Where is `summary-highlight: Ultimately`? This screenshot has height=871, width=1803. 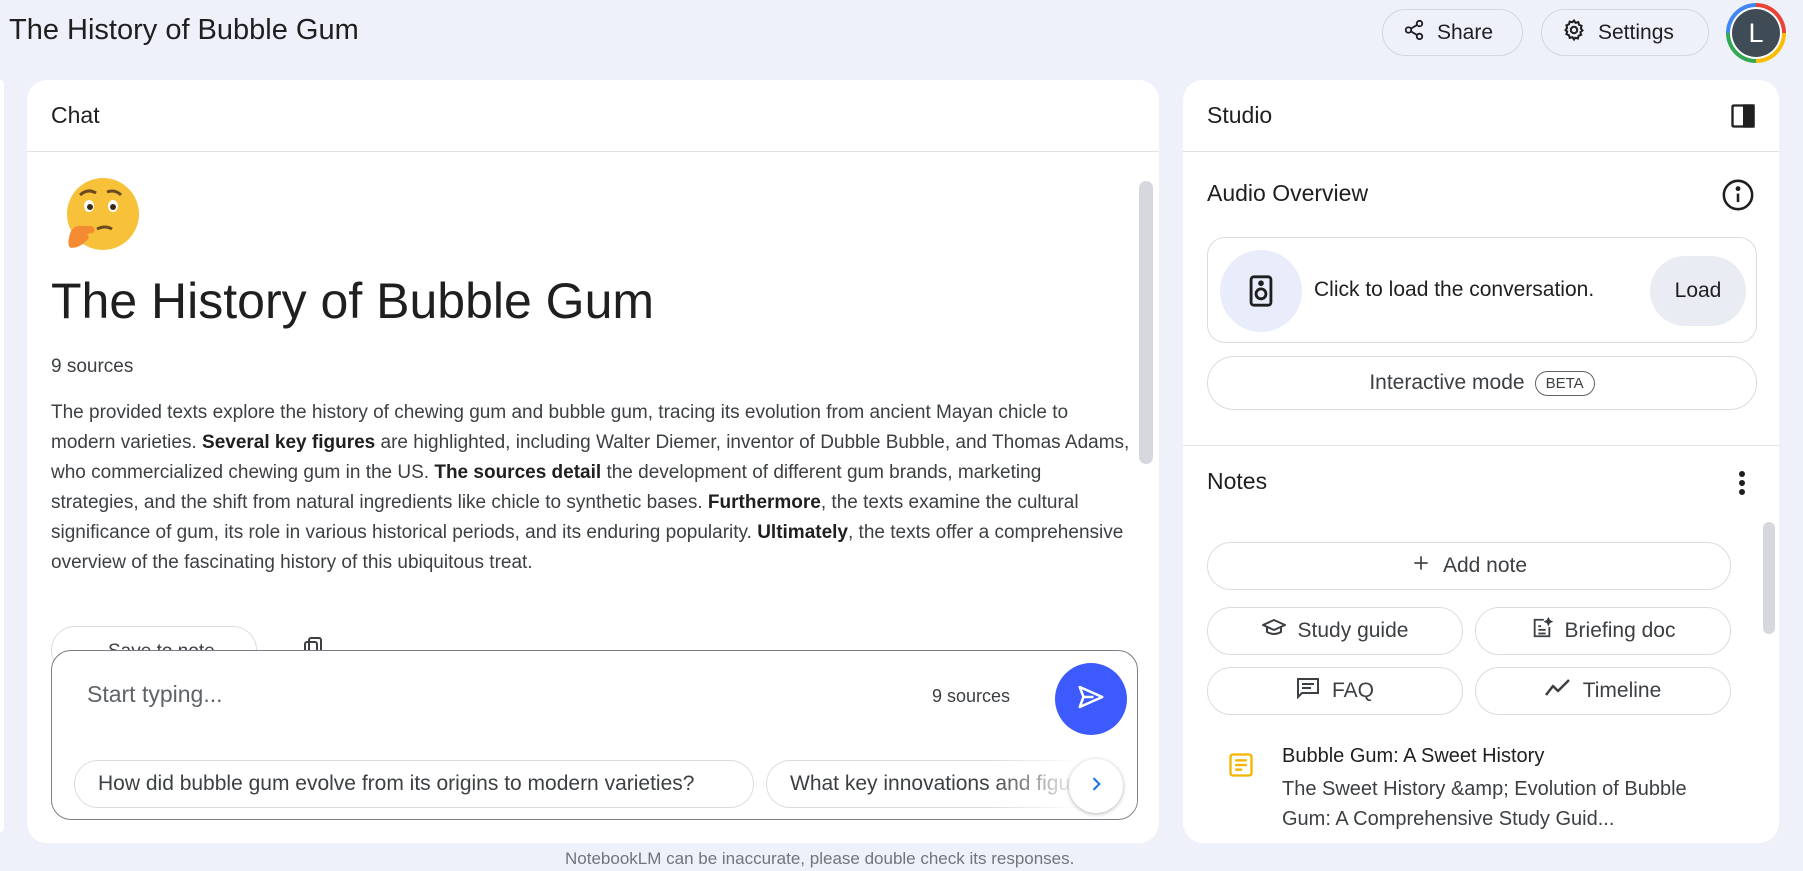 summary-highlight: Ultimately is located at coordinates (802, 532).